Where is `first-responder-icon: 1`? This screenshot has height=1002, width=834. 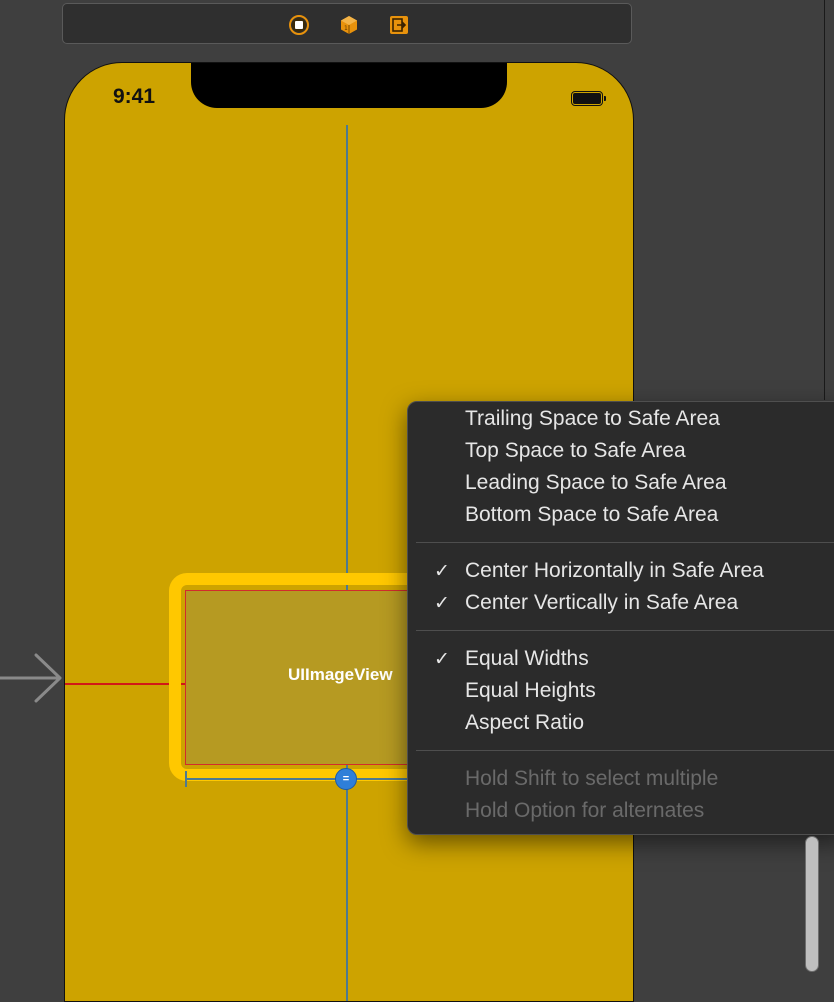 first-responder-icon: 1 is located at coordinates (349, 25).